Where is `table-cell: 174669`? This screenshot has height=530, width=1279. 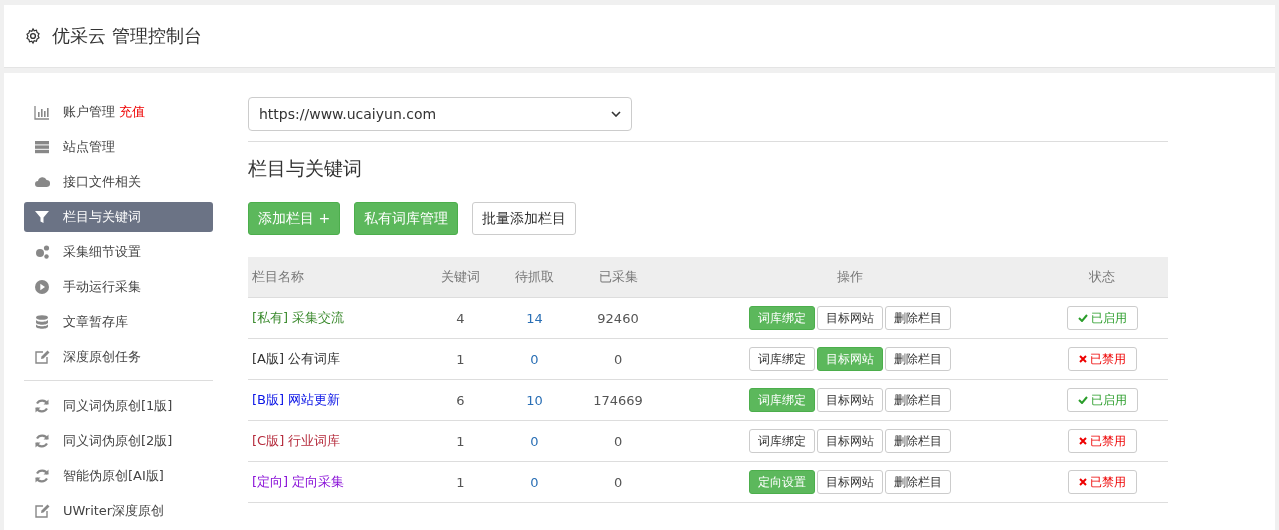 table-cell: 174669 is located at coordinates (618, 400).